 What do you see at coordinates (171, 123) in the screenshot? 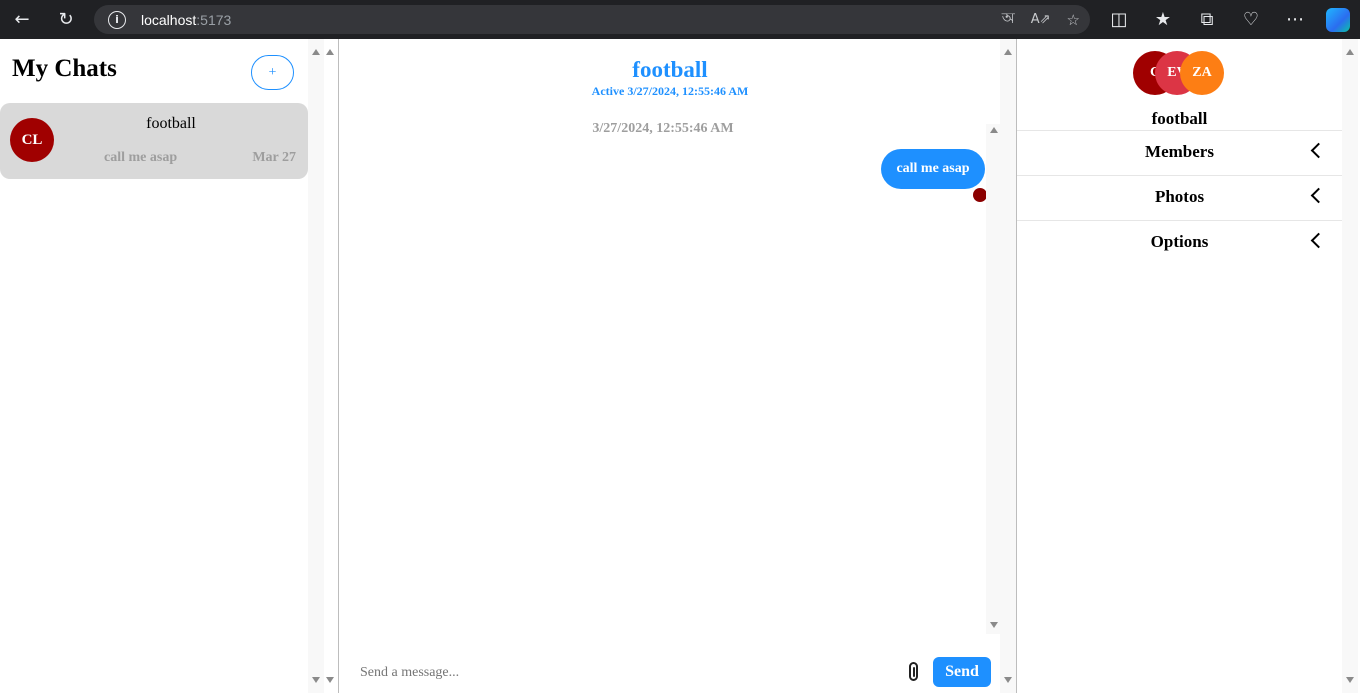
I see `chat-name: football` at bounding box center [171, 123].